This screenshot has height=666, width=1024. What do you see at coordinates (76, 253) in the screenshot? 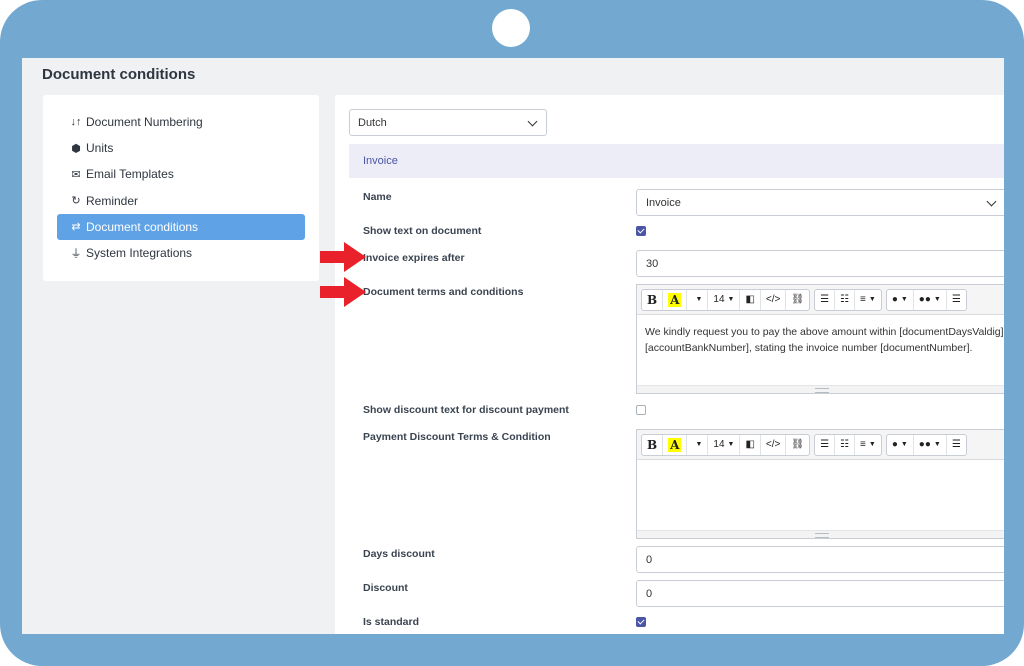
I see `plug-icon: ⏚` at bounding box center [76, 253].